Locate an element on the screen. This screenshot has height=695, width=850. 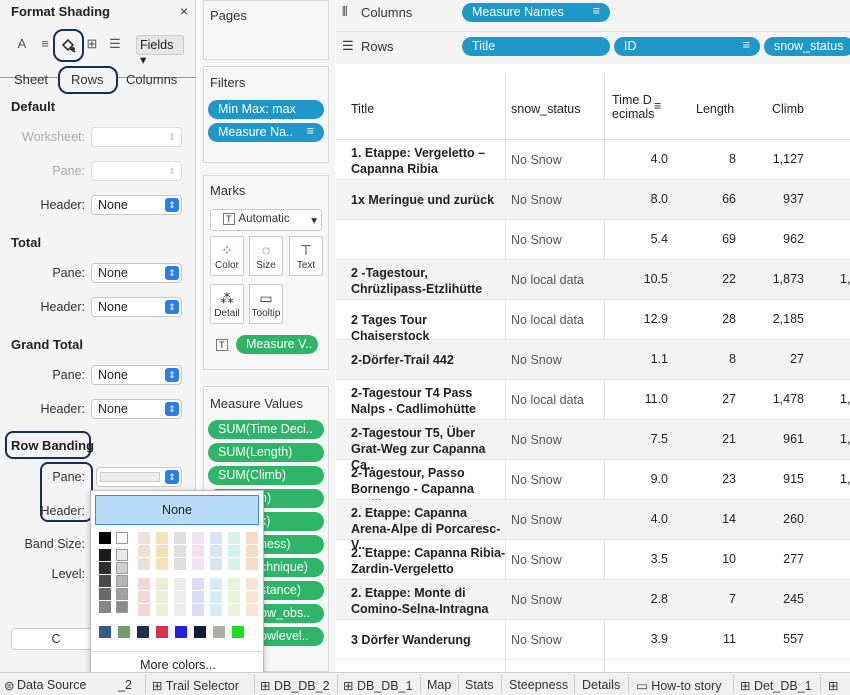
borders-icon: ⊞ is located at coordinates (92, 44).